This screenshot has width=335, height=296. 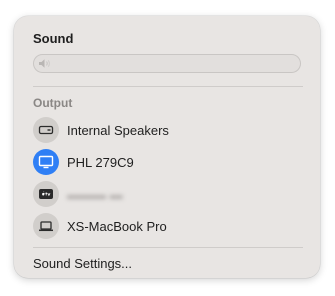 I want to click on device-apple-tv: ▬▬▬ ▬, so click(x=168, y=194).